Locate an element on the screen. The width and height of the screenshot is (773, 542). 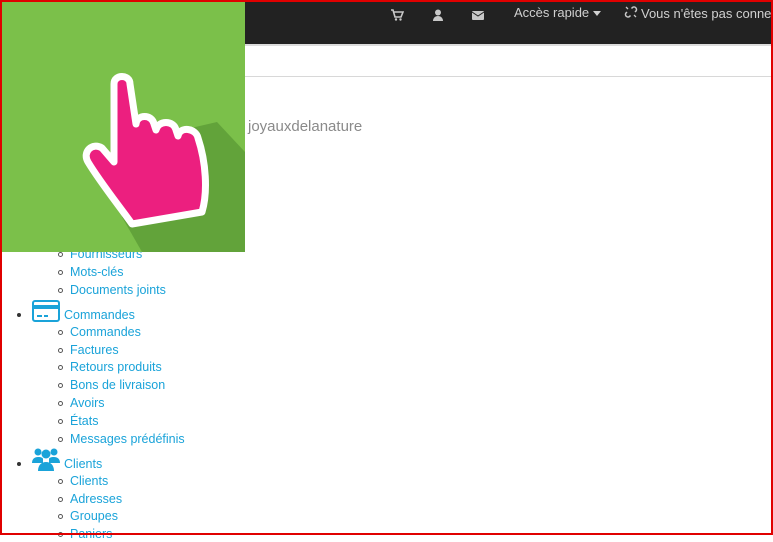
menu-item-groups: Groupes is located at coordinates (88, 516).